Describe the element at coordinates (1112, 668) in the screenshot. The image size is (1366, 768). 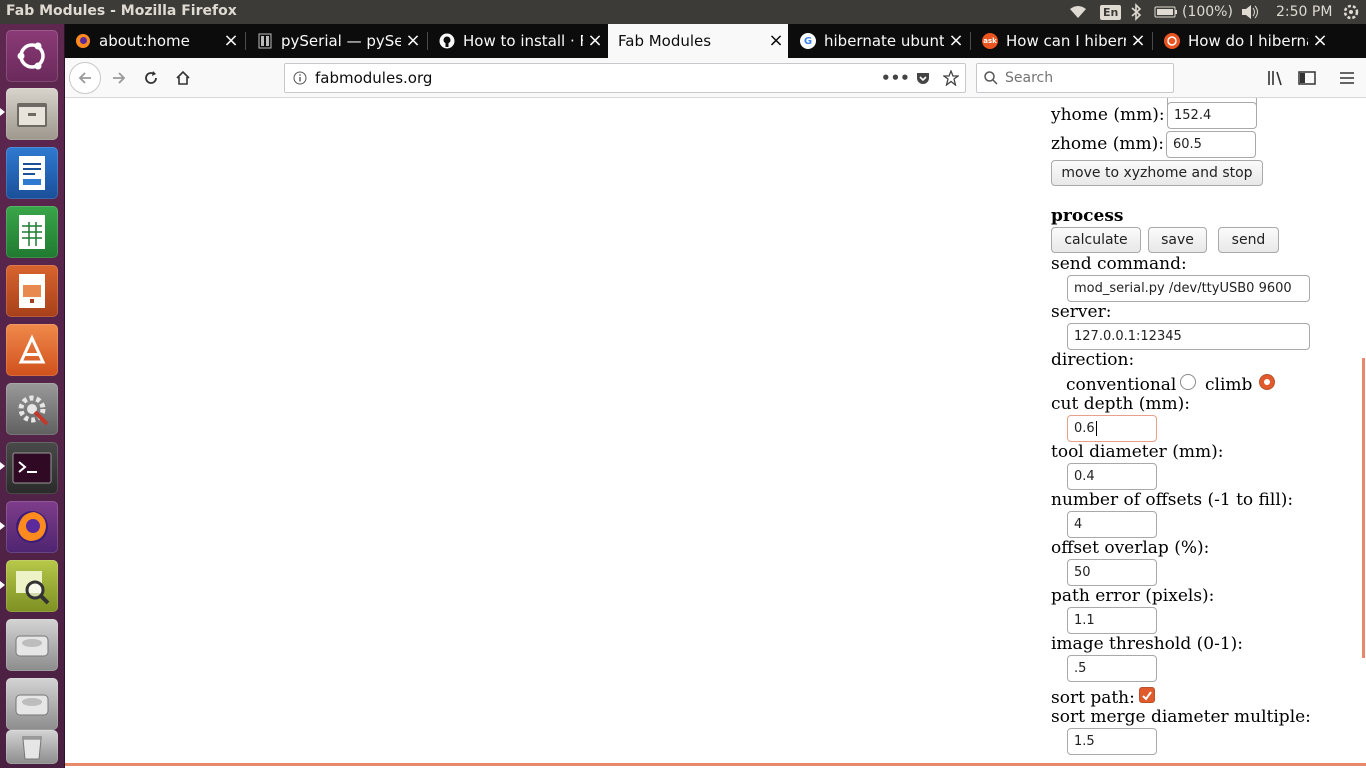
I see `threshold-field: .5` at that location.